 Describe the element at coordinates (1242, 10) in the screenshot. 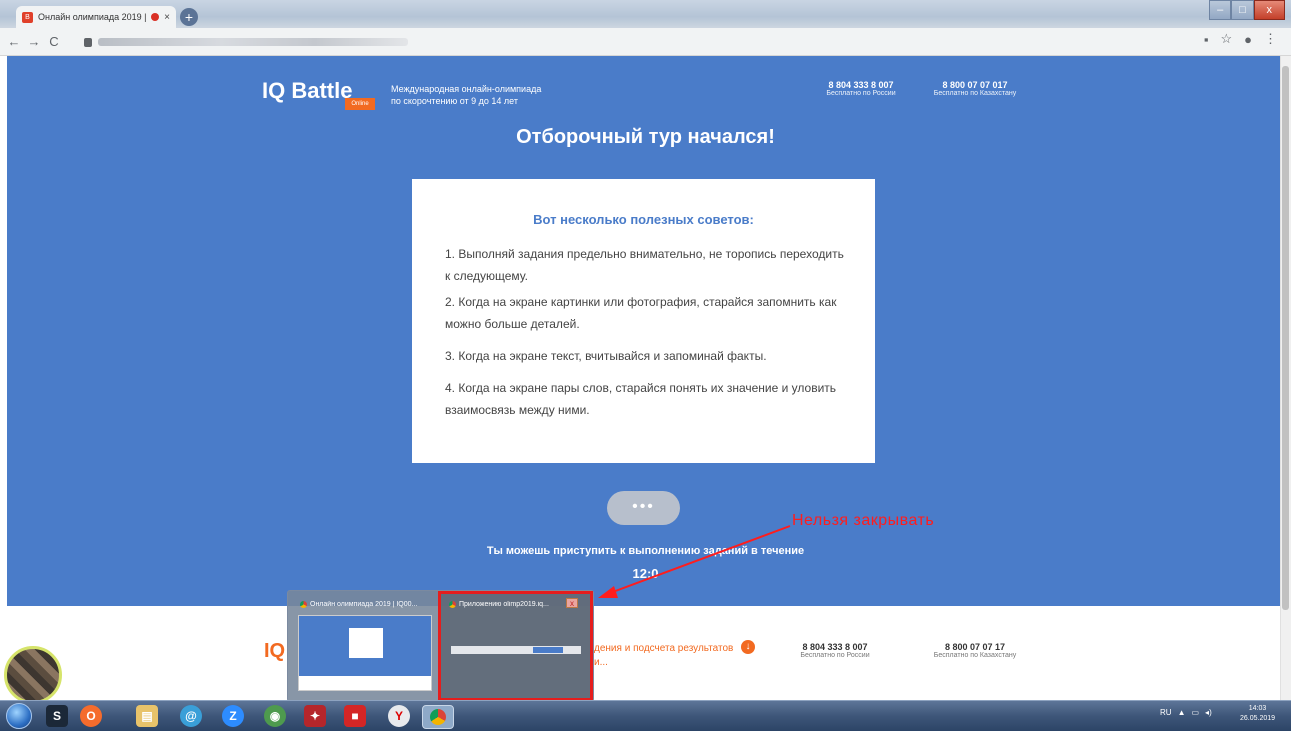

I see `maximize-button: □` at that location.